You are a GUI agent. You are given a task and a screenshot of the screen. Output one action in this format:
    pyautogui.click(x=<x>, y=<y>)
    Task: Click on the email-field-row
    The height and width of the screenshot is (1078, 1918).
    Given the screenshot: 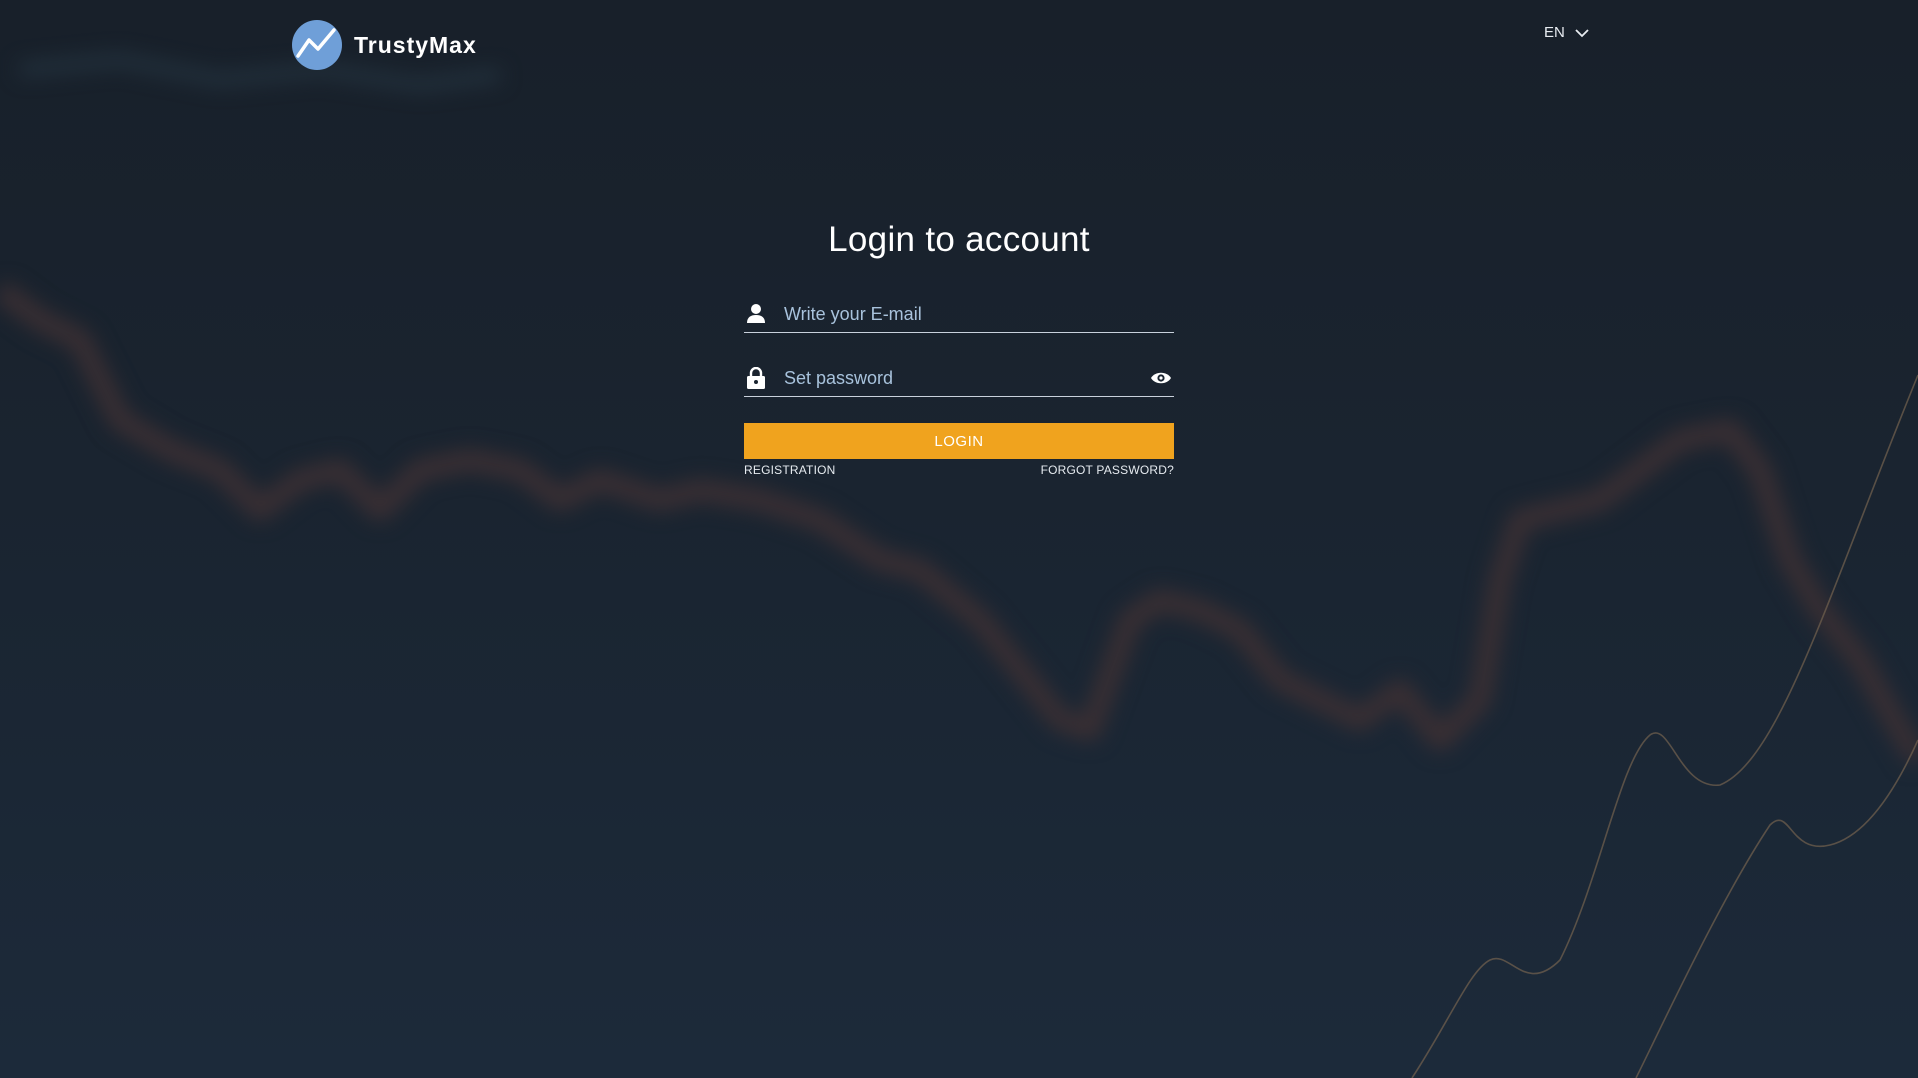 What is the action you would take?
    pyautogui.click(x=959, y=314)
    